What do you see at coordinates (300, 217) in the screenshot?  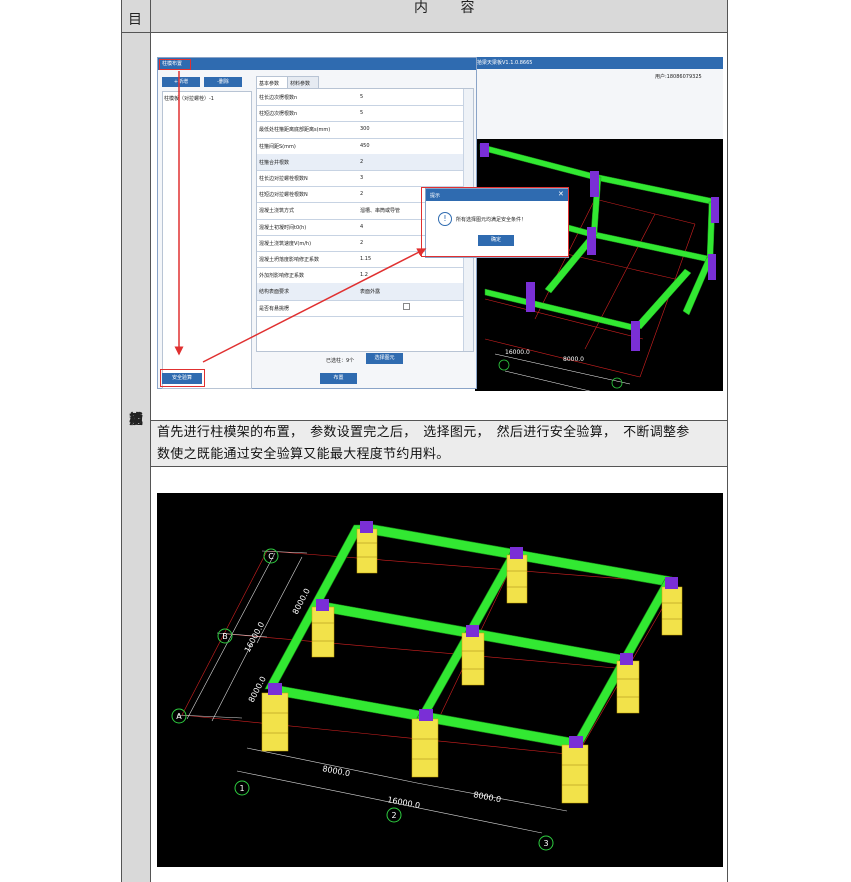 I see `annotation-arrows` at bounding box center [300, 217].